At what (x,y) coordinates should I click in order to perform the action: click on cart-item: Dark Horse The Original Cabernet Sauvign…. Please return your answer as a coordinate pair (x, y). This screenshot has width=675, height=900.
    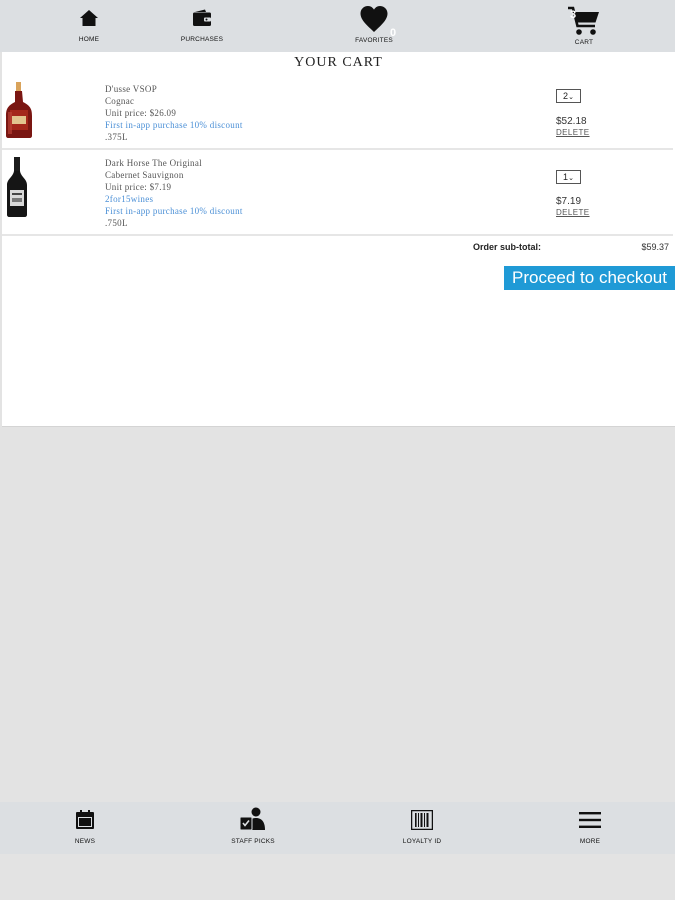
    Looking at the image, I should click on (337, 194).